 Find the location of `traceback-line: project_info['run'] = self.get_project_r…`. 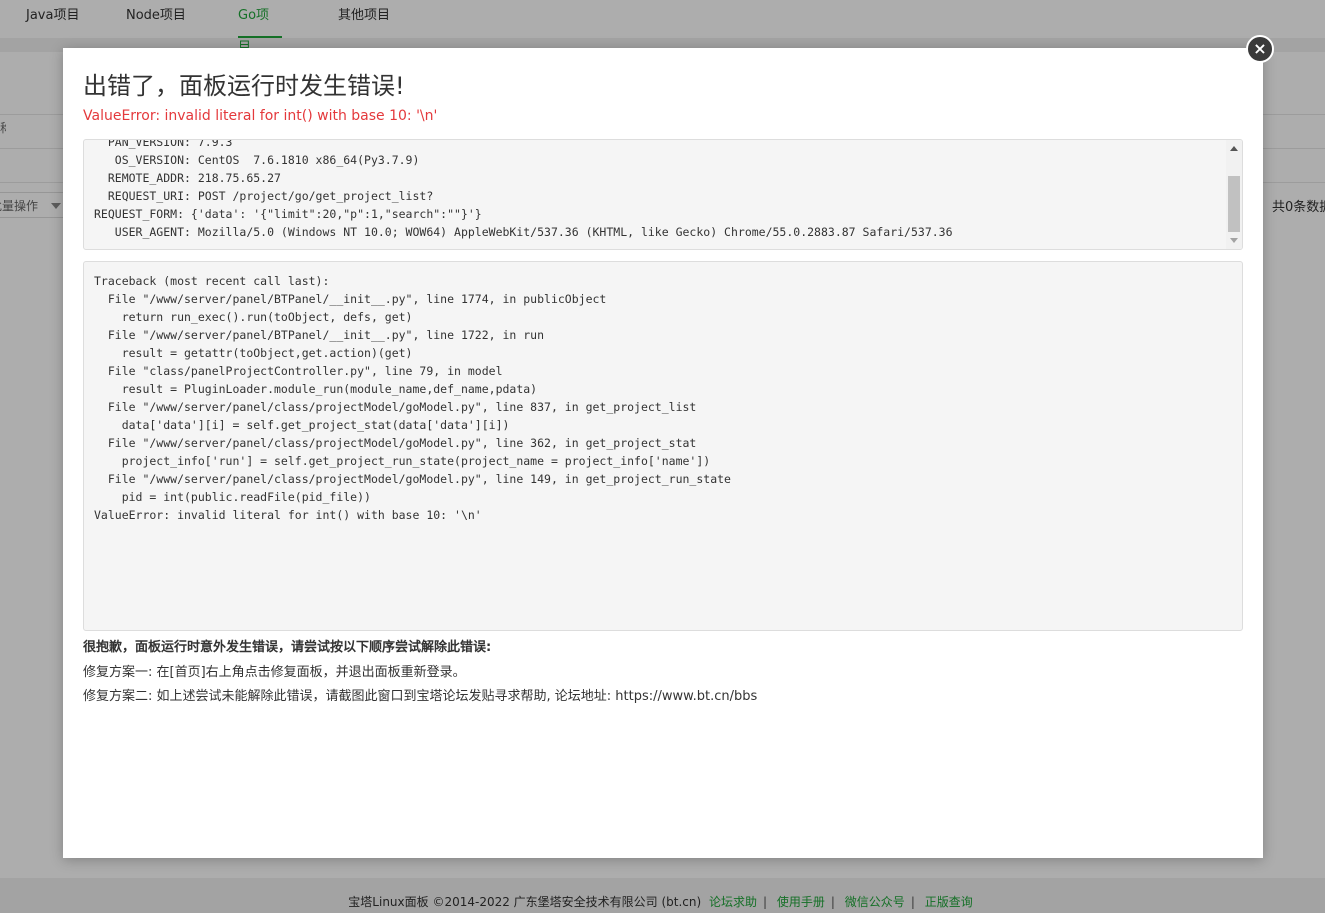

traceback-line: project_info['run'] = self.get_project_r… is located at coordinates (402, 461).